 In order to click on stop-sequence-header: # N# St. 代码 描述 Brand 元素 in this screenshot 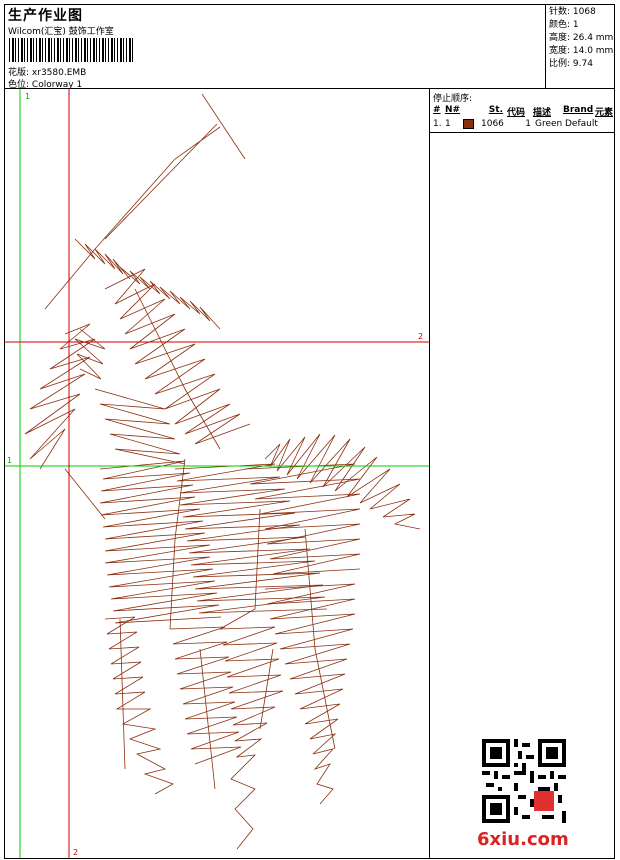, I will do `click(522, 111)`.